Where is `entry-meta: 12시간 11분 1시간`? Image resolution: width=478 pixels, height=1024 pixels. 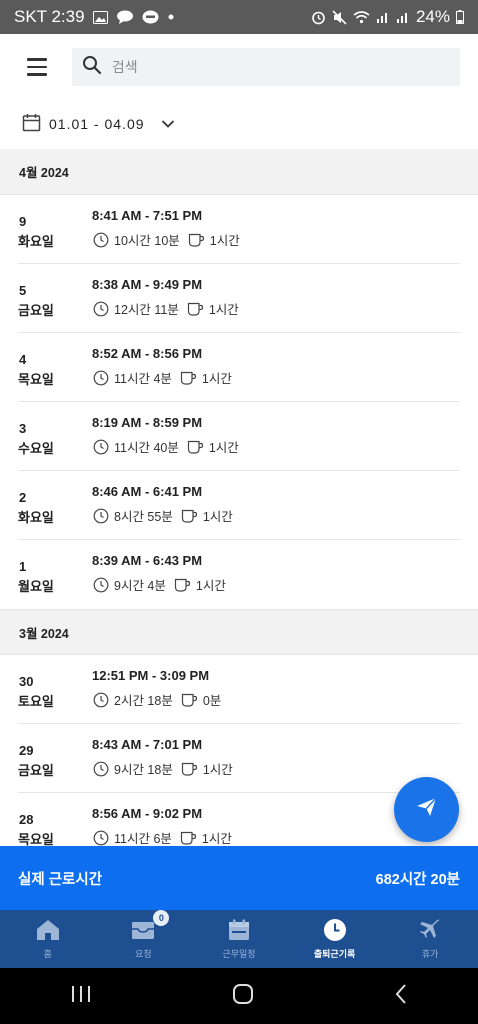
entry-meta: 12시간 11분 1시간 is located at coordinates (166, 308).